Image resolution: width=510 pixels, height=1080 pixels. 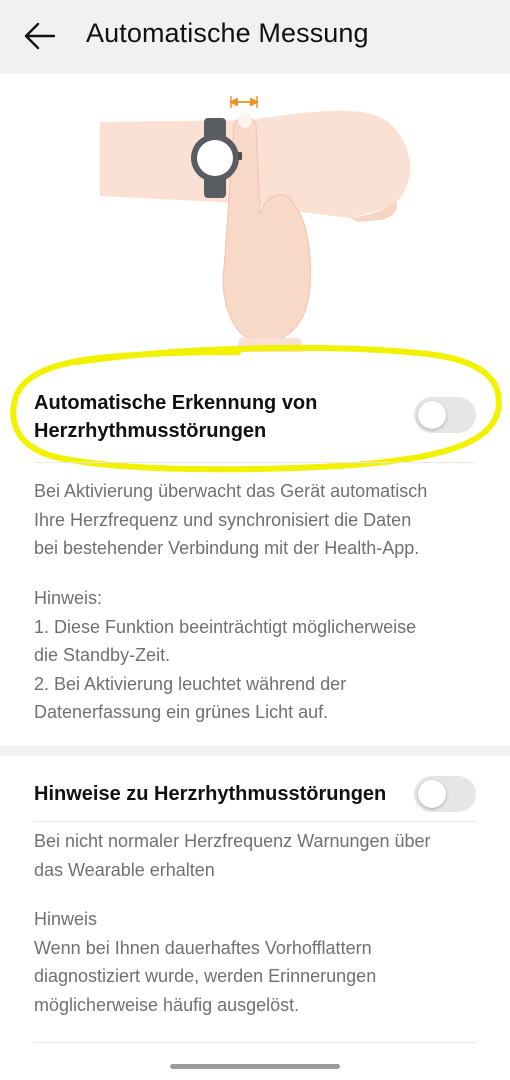 What do you see at coordinates (210, 794) in the screenshot?
I see `arrhythmia-alerts-label: Hinweise zu Herzrhythmusstörungen` at bounding box center [210, 794].